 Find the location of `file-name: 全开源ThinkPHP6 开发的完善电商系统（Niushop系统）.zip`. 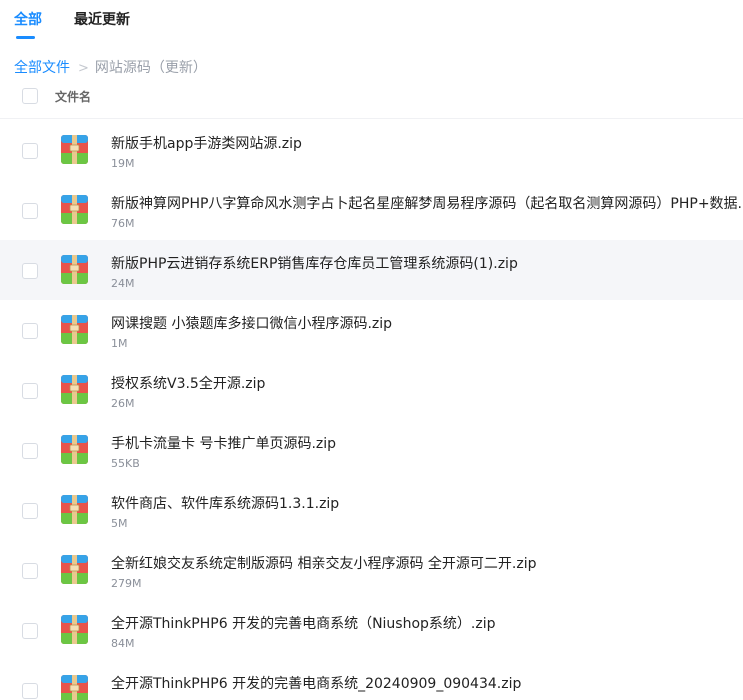

file-name: 全开源ThinkPHP6 开发的完善电商系统（Niushop系统）.zip is located at coordinates (303, 624).